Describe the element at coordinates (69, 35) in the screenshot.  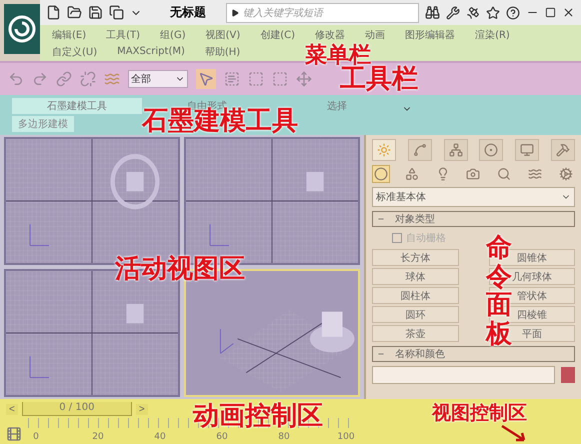
I see `menu-item: 编辑(E)` at that location.